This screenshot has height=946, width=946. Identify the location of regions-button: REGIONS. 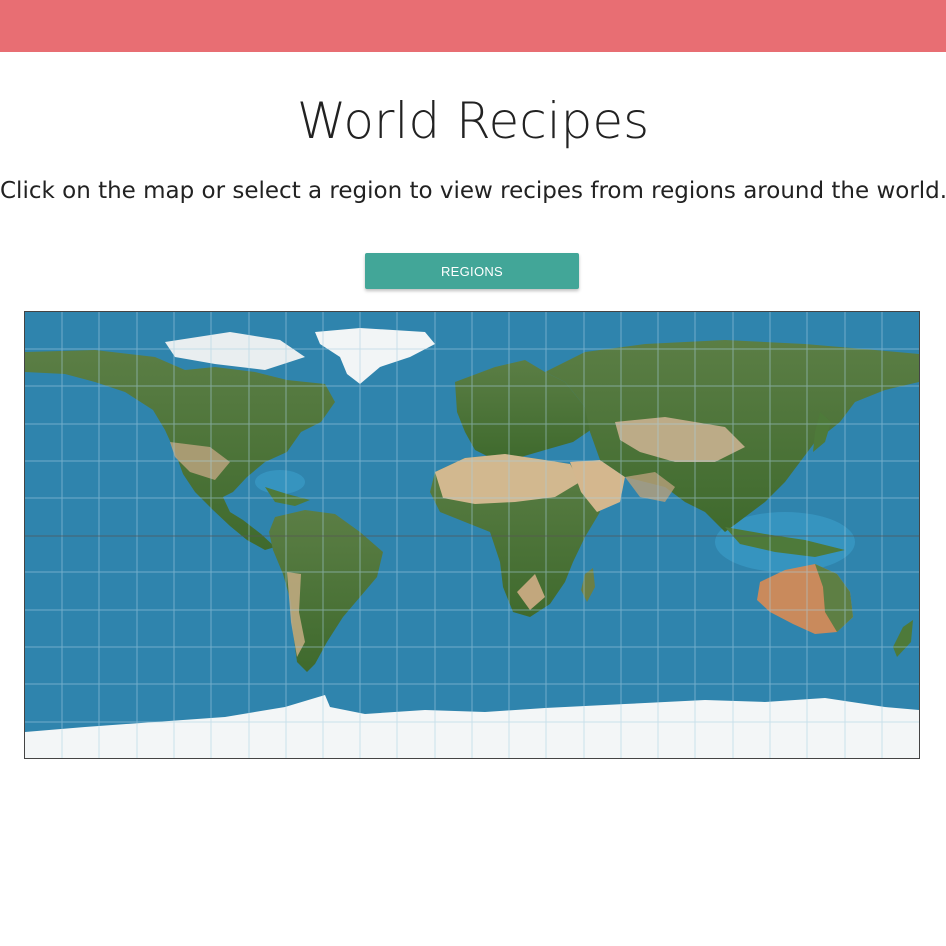
(472, 271).